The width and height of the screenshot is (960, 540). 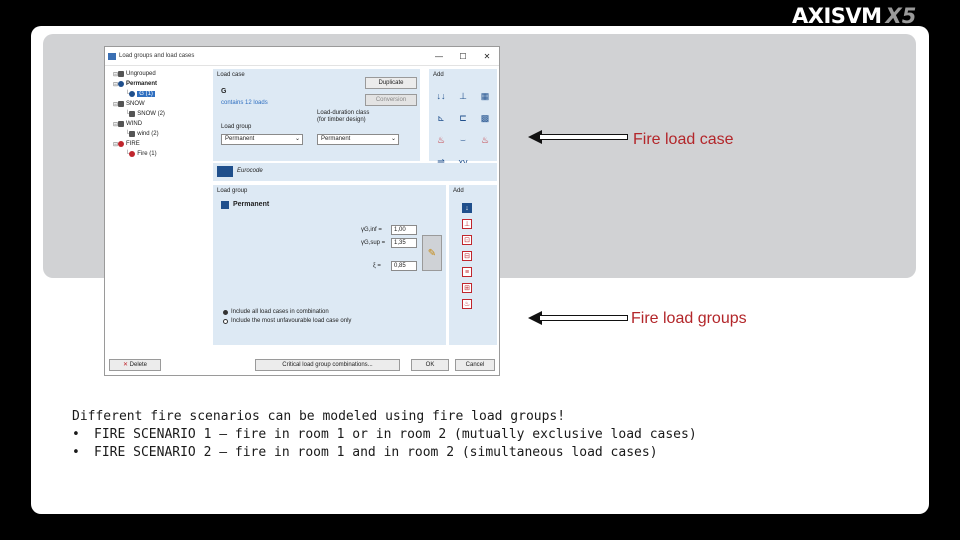 What do you see at coordinates (151, 114) in the screenshot?
I see `tree-item-label: SNOW (2)` at bounding box center [151, 114].